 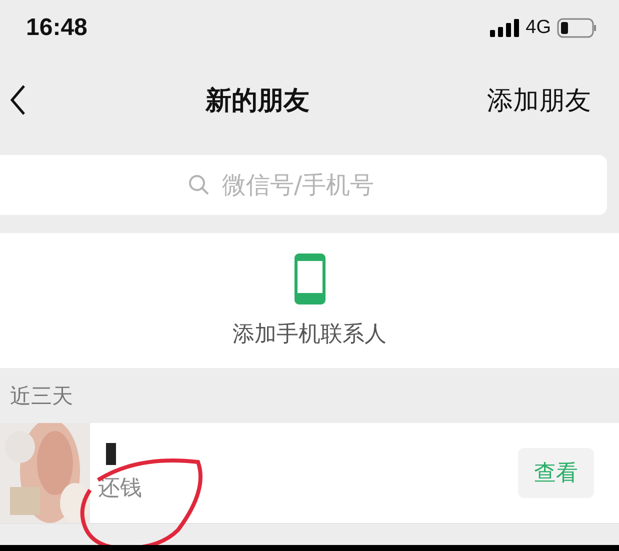 What do you see at coordinates (577, 28) in the screenshot?
I see `battery-icon` at bounding box center [577, 28].